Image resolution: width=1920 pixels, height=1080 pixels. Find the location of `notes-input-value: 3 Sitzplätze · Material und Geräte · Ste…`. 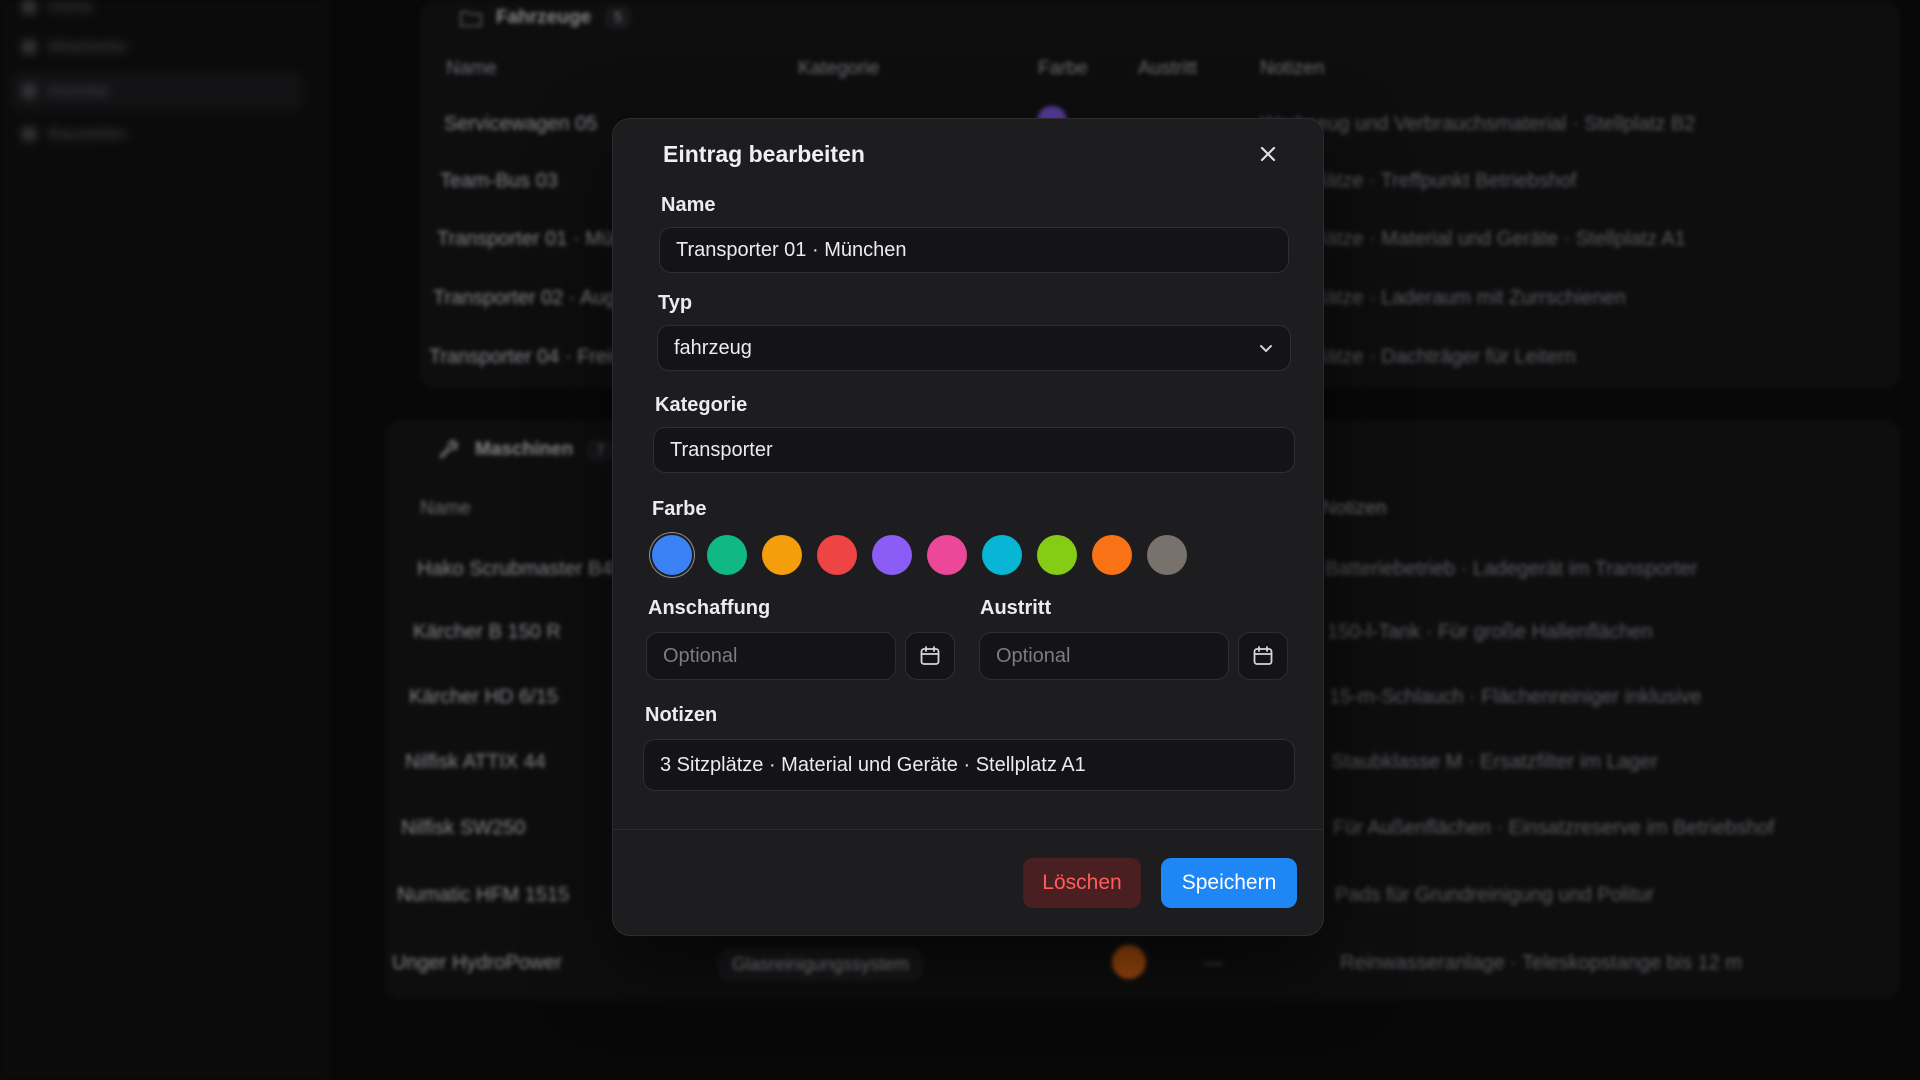

notes-input-value: 3 Sitzplätze · Material und Geräte · Ste… is located at coordinates (873, 764).